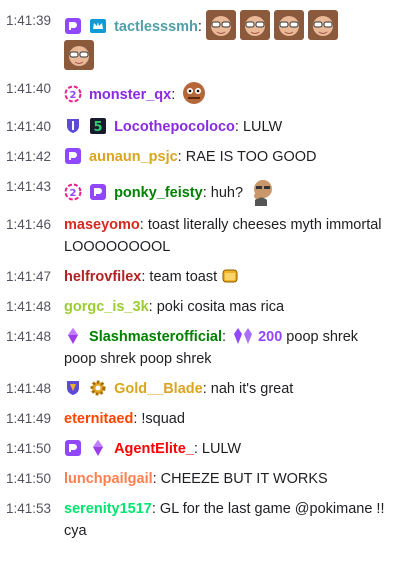  Describe the element at coordinates (155, 337) in the screenshot. I see `username: Slashmasterofficial` at that location.